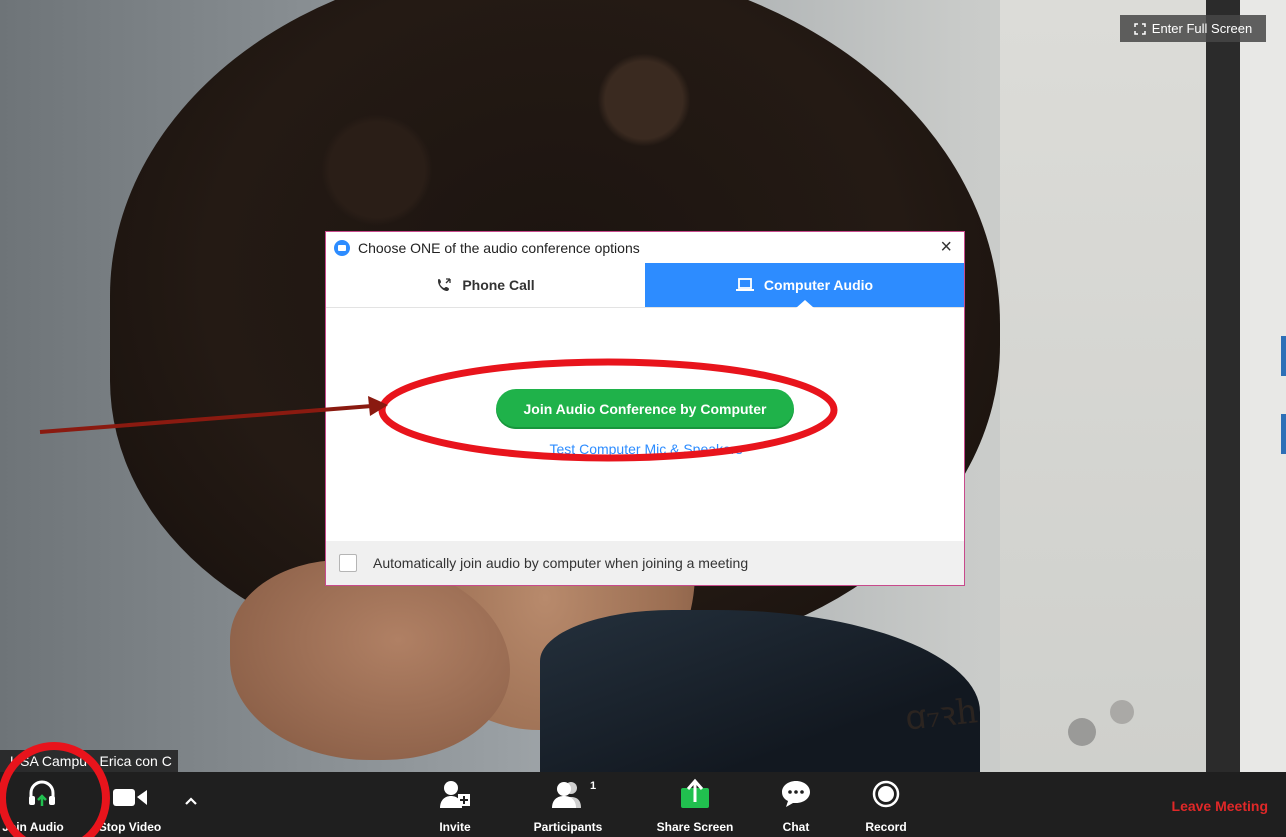 This screenshot has width=1286, height=837. What do you see at coordinates (796, 794) in the screenshot?
I see `chat-bubble-icon` at bounding box center [796, 794].